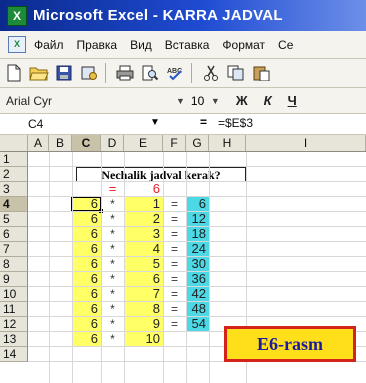 The height and width of the screenshot is (383, 366). What do you see at coordinates (112, 264) in the screenshot?
I see `cell-d8: *` at bounding box center [112, 264].